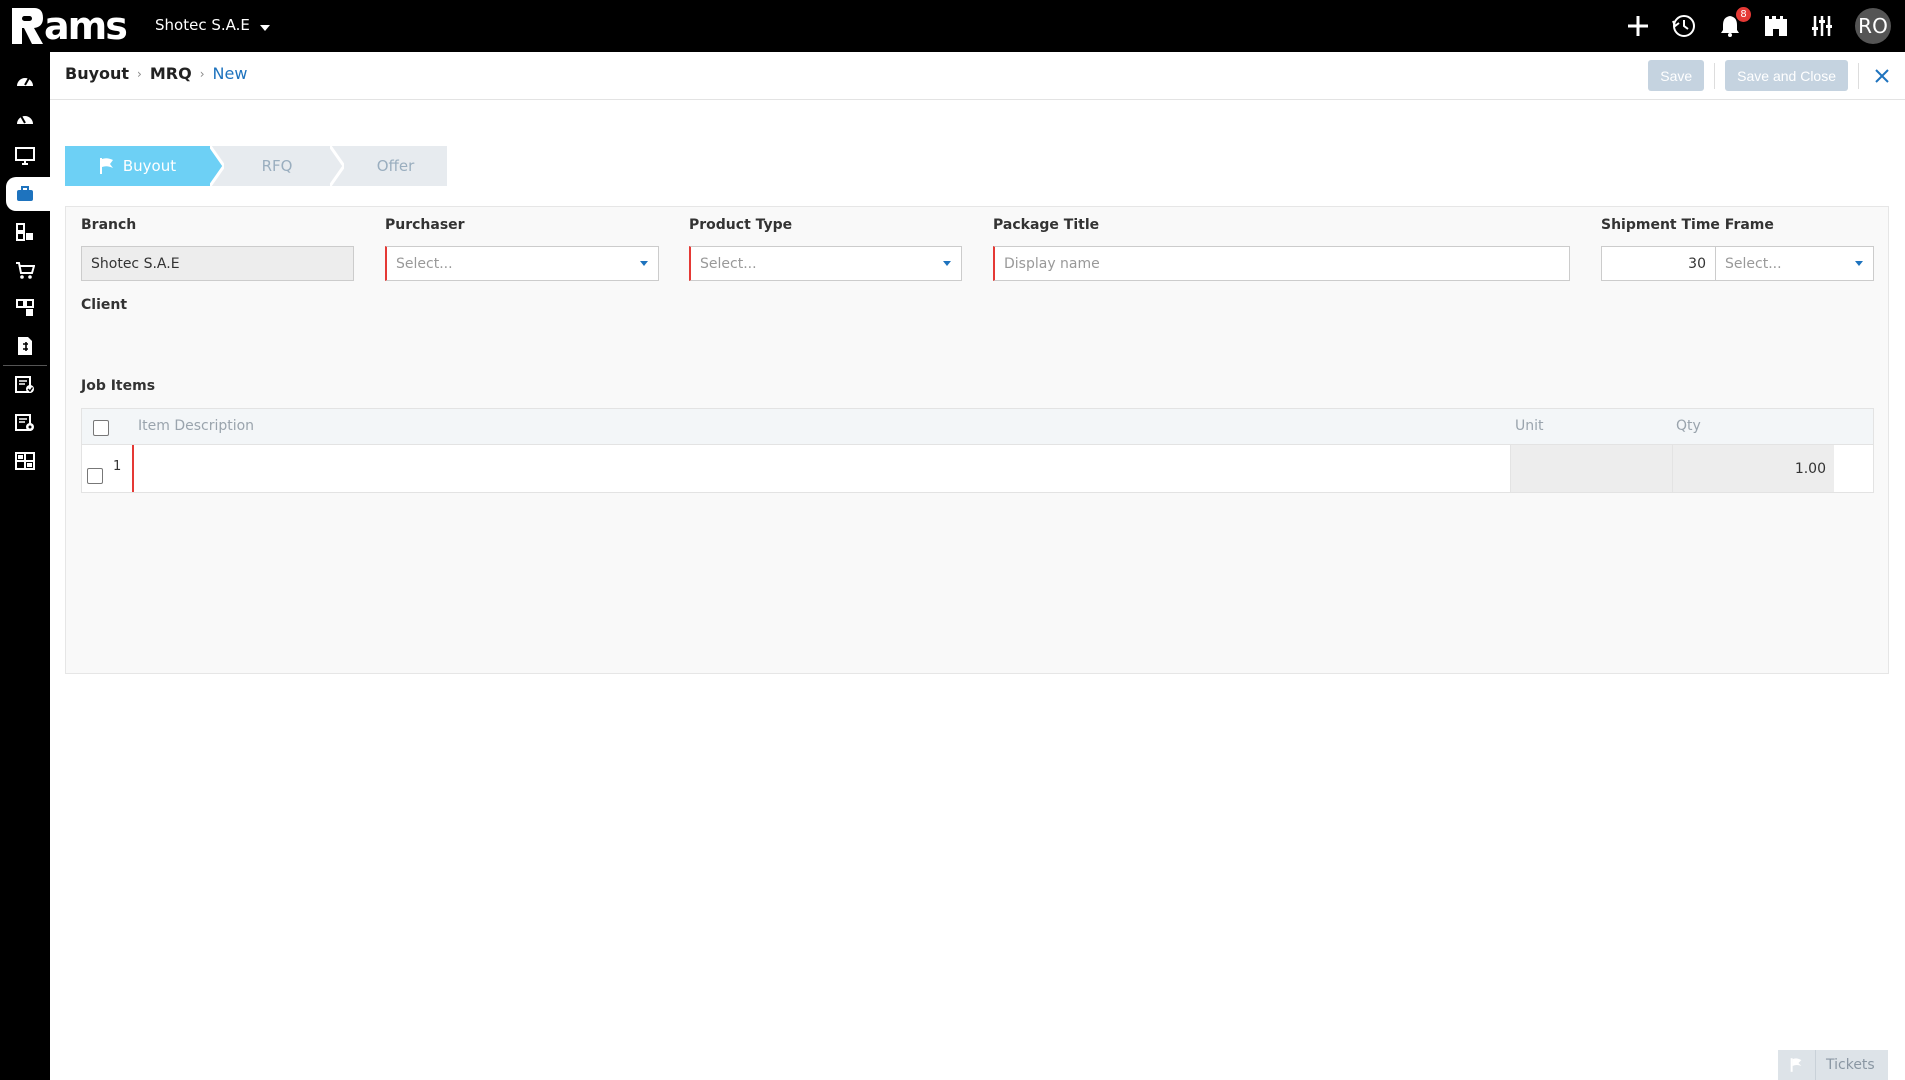  I want to click on invoice-icon, so click(25, 346).